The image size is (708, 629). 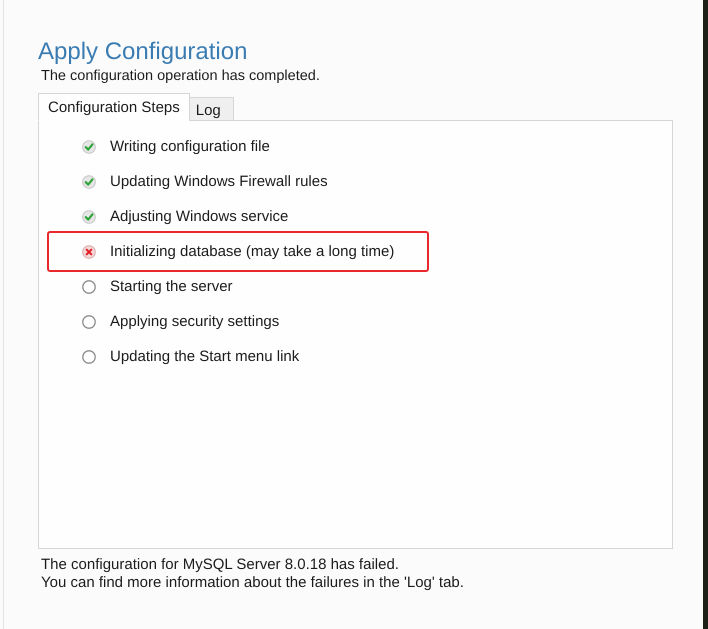 What do you see at coordinates (114, 107) in the screenshot?
I see `tab: Configuration Steps` at bounding box center [114, 107].